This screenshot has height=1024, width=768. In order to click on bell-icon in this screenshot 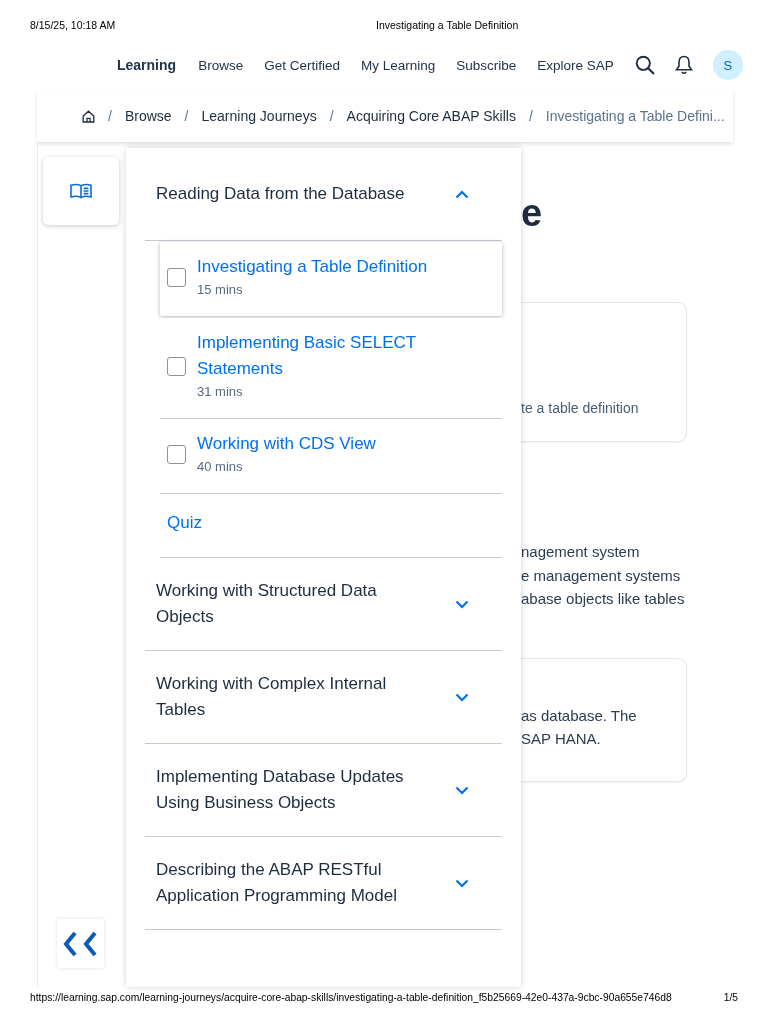, I will do `click(683, 65)`.